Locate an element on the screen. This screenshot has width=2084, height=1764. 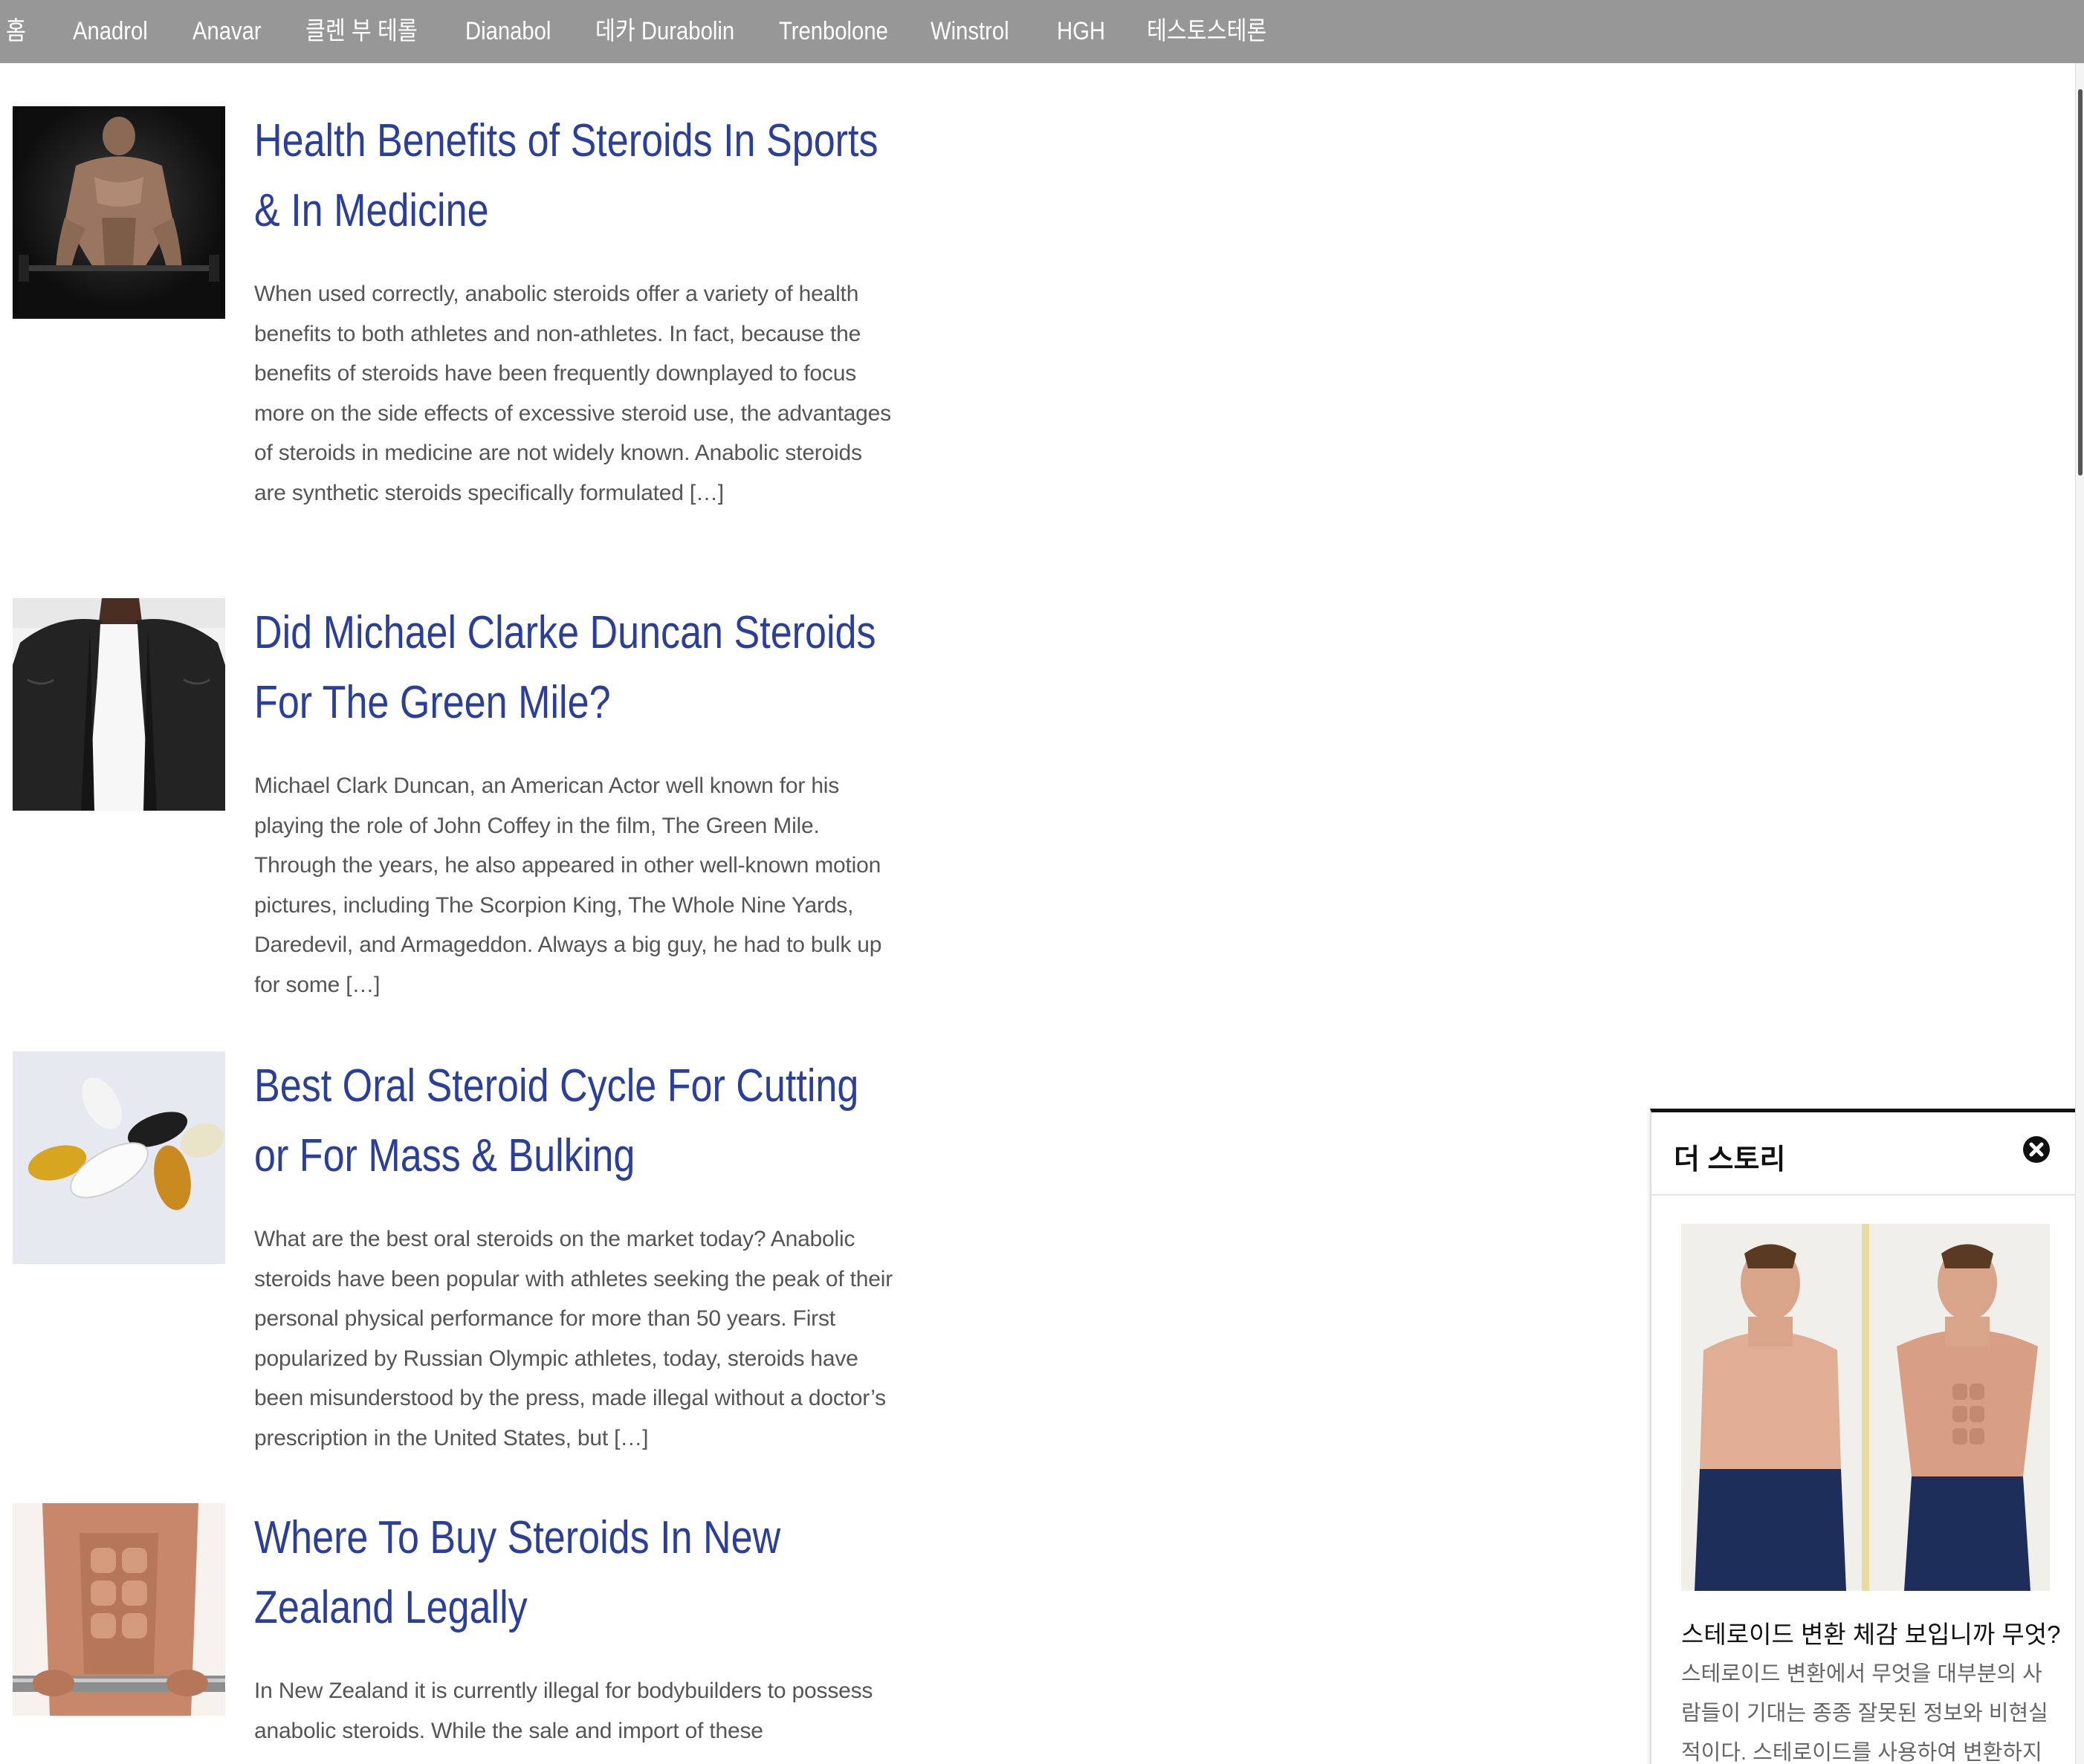
close-circle-icon is located at coordinates (2036, 1149).